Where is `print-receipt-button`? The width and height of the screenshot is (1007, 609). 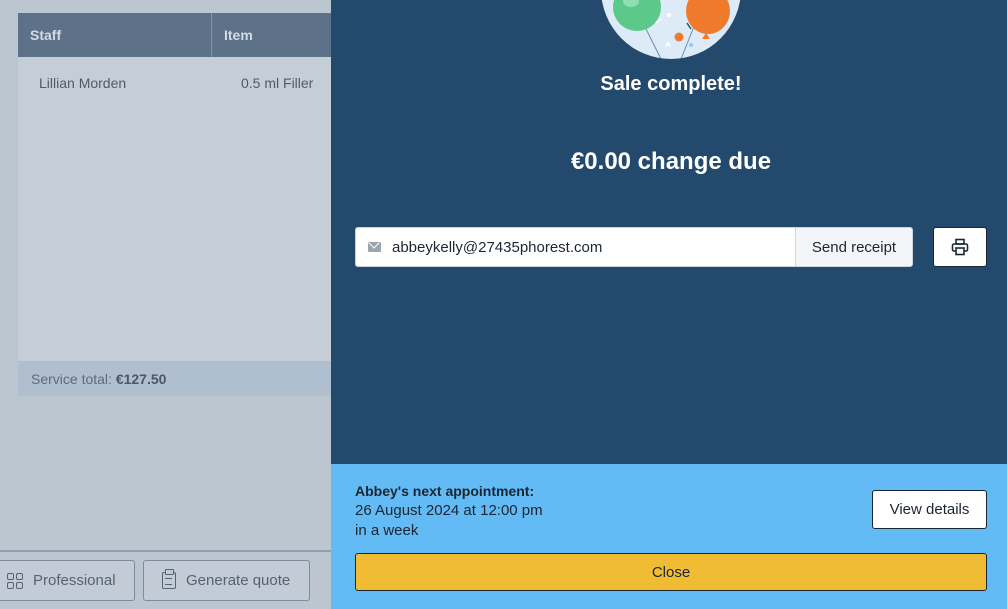
print-receipt-button is located at coordinates (960, 247).